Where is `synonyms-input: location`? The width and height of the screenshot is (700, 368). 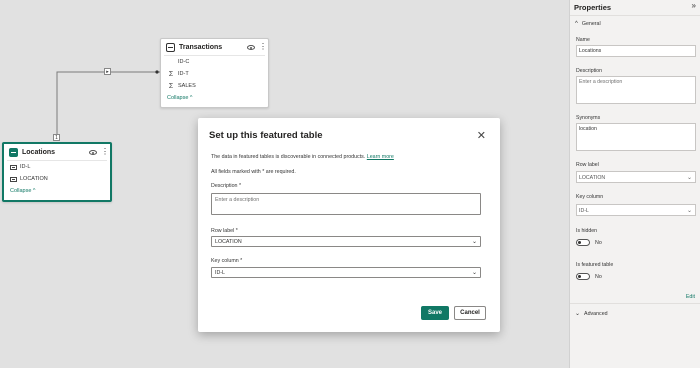
synonyms-input: location is located at coordinates (636, 137).